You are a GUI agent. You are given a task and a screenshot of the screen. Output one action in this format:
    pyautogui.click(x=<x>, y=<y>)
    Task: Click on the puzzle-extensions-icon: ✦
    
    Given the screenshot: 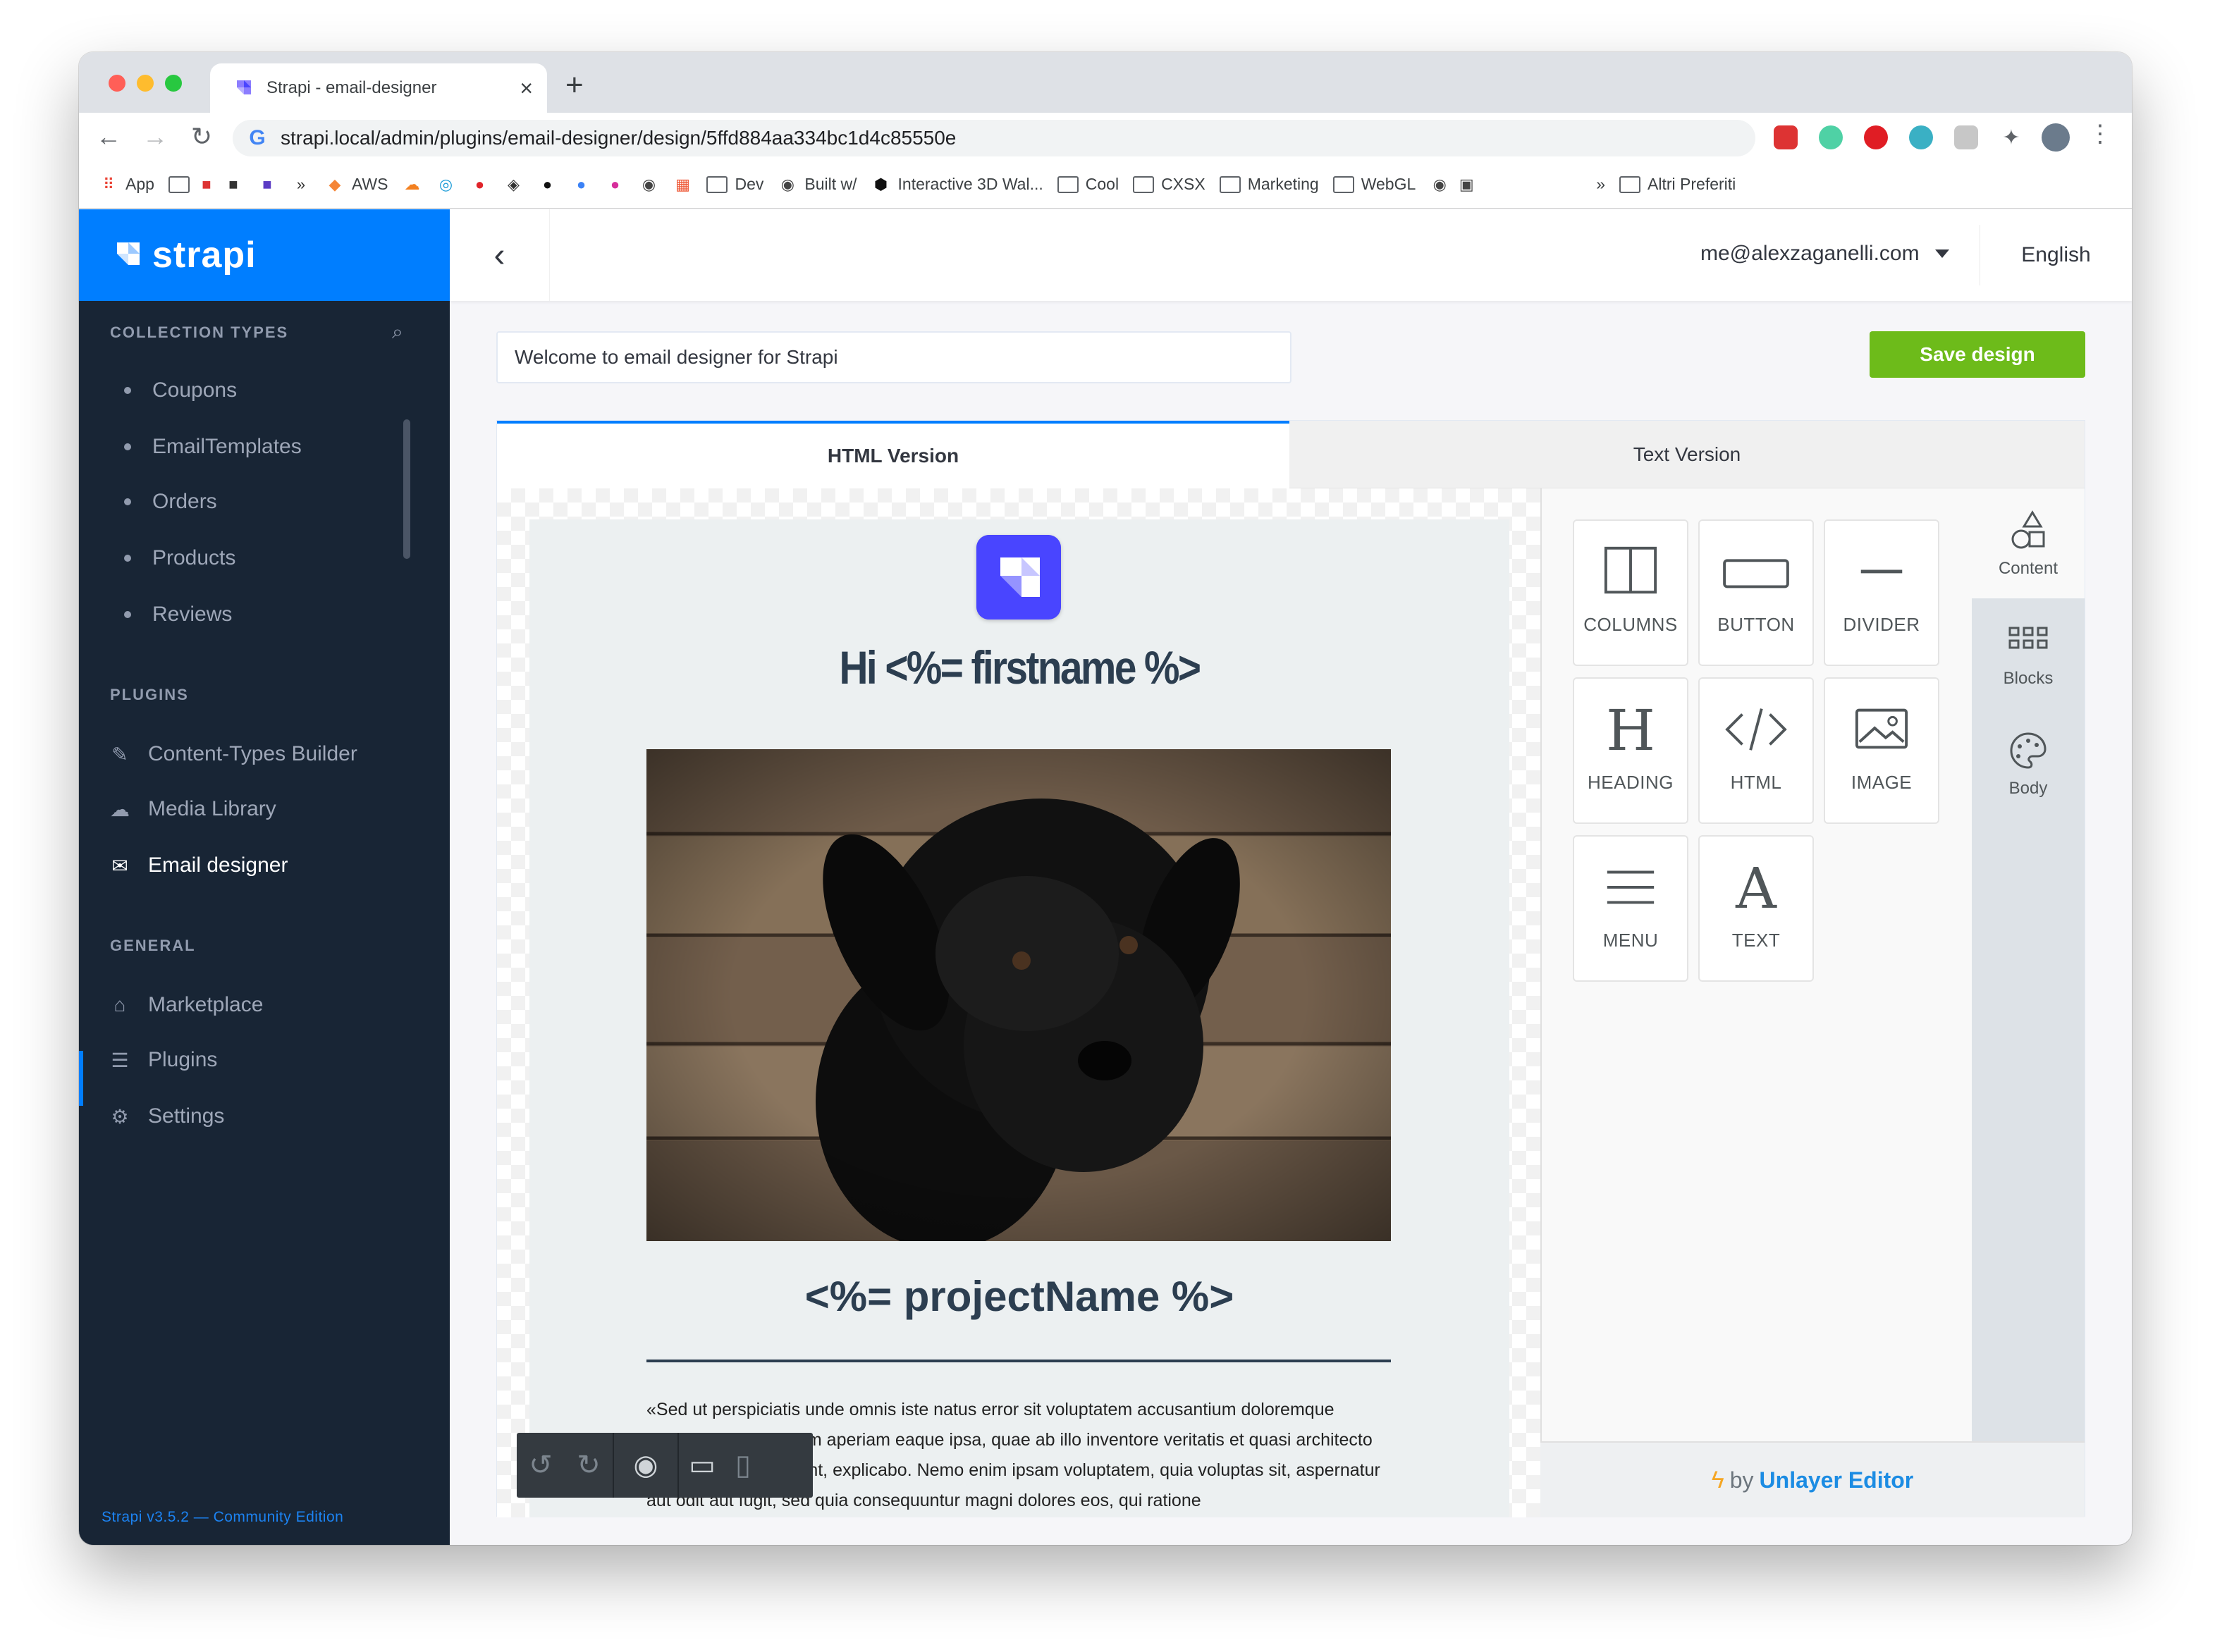 What is the action you would take?
    pyautogui.click(x=2011, y=137)
    